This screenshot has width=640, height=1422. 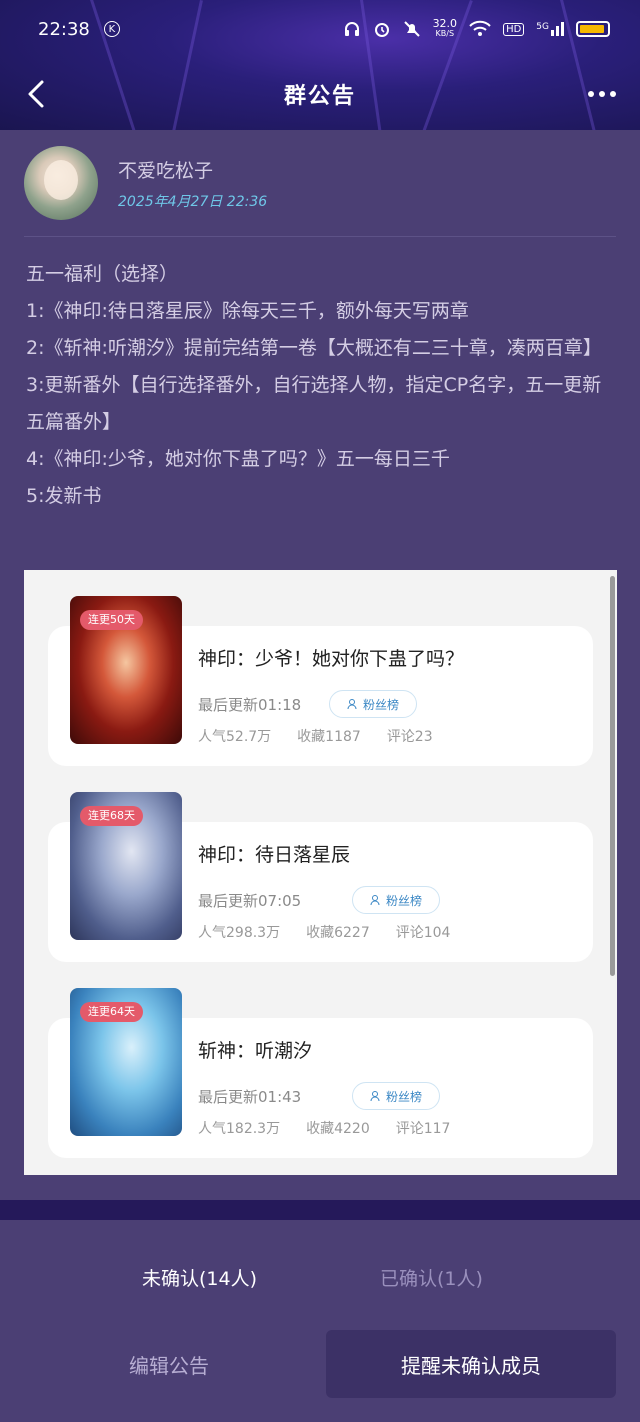 I want to click on author-info: 不爱吃松子 2025年4月27日 22:36, so click(x=192, y=183).